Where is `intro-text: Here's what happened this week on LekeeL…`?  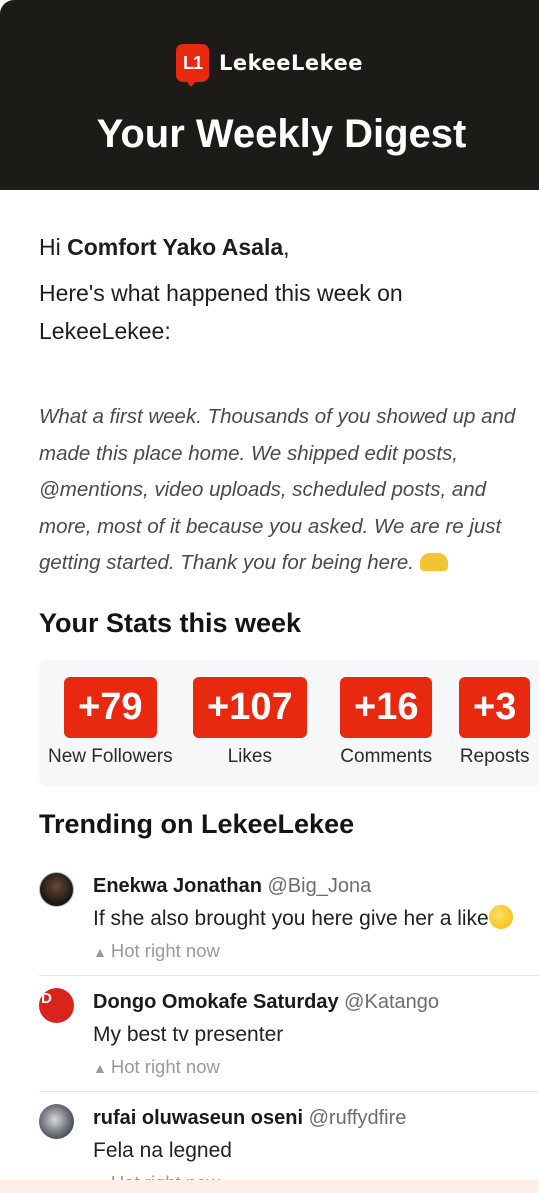
intro-text: Here's what happened this week on LekeeL… is located at coordinates (221, 312).